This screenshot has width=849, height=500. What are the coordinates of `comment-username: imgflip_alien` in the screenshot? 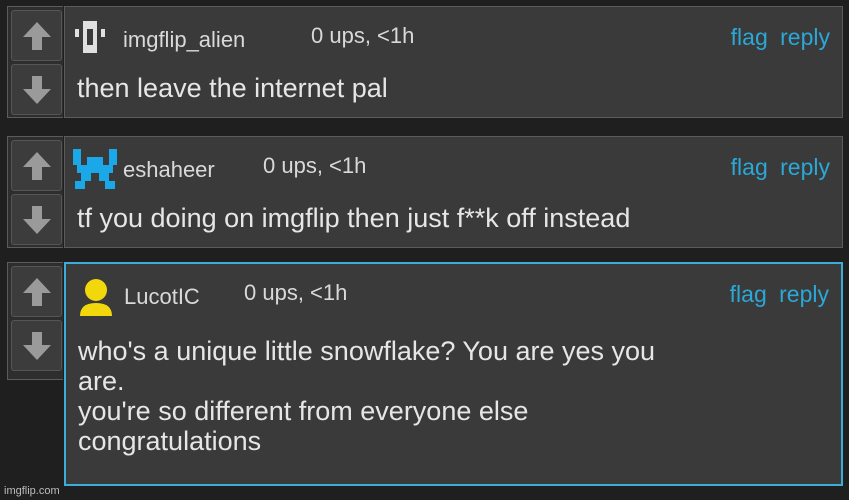 It's located at (184, 40).